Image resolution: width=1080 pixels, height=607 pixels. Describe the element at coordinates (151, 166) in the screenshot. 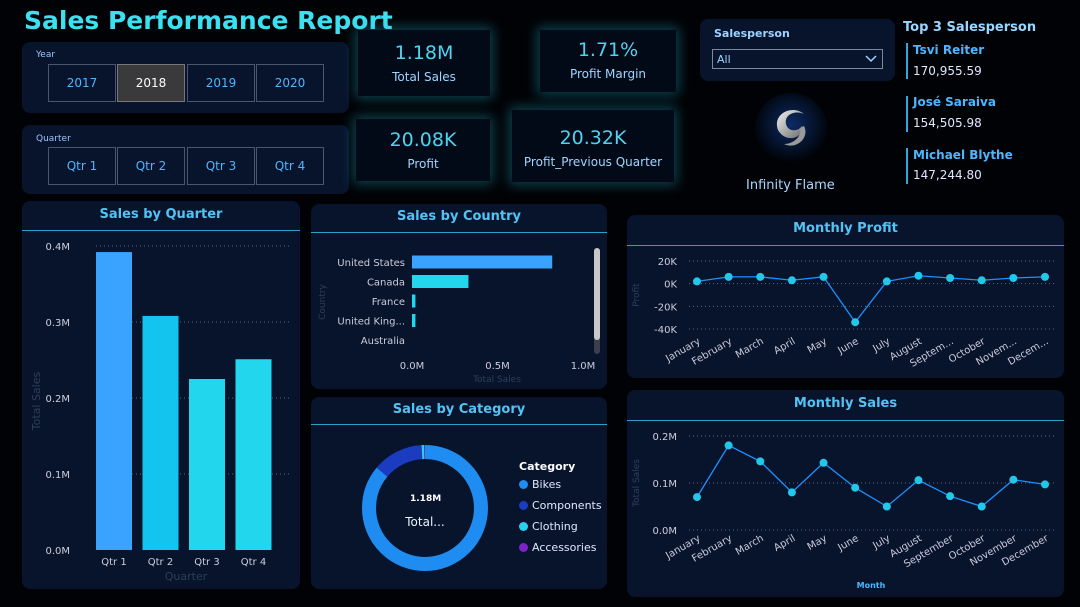

I see `quarter-2-button: Qtr 2` at that location.